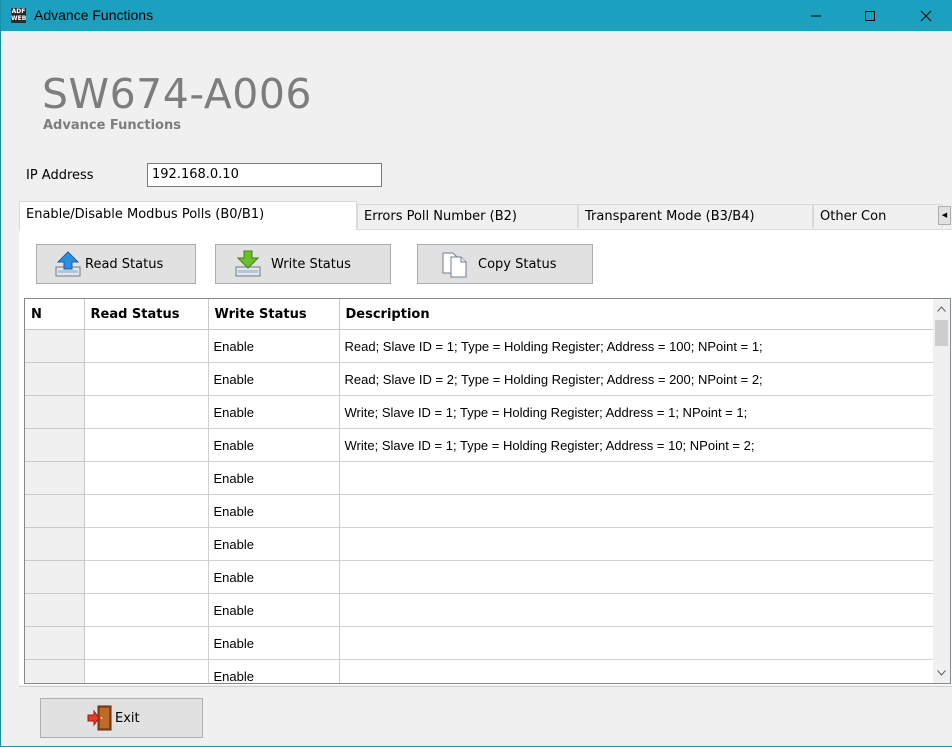 This screenshot has width=952, height=747. Describe the element at coordinates (112, 125) in the screenshot. I see `page-subtitle: Advance Functions` at that location.